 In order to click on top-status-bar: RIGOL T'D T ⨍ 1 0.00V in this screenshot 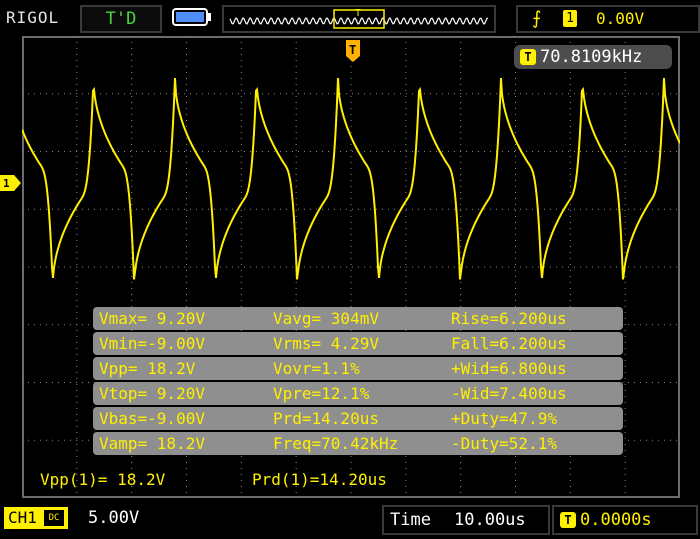, I will do `click(350, 17)`.